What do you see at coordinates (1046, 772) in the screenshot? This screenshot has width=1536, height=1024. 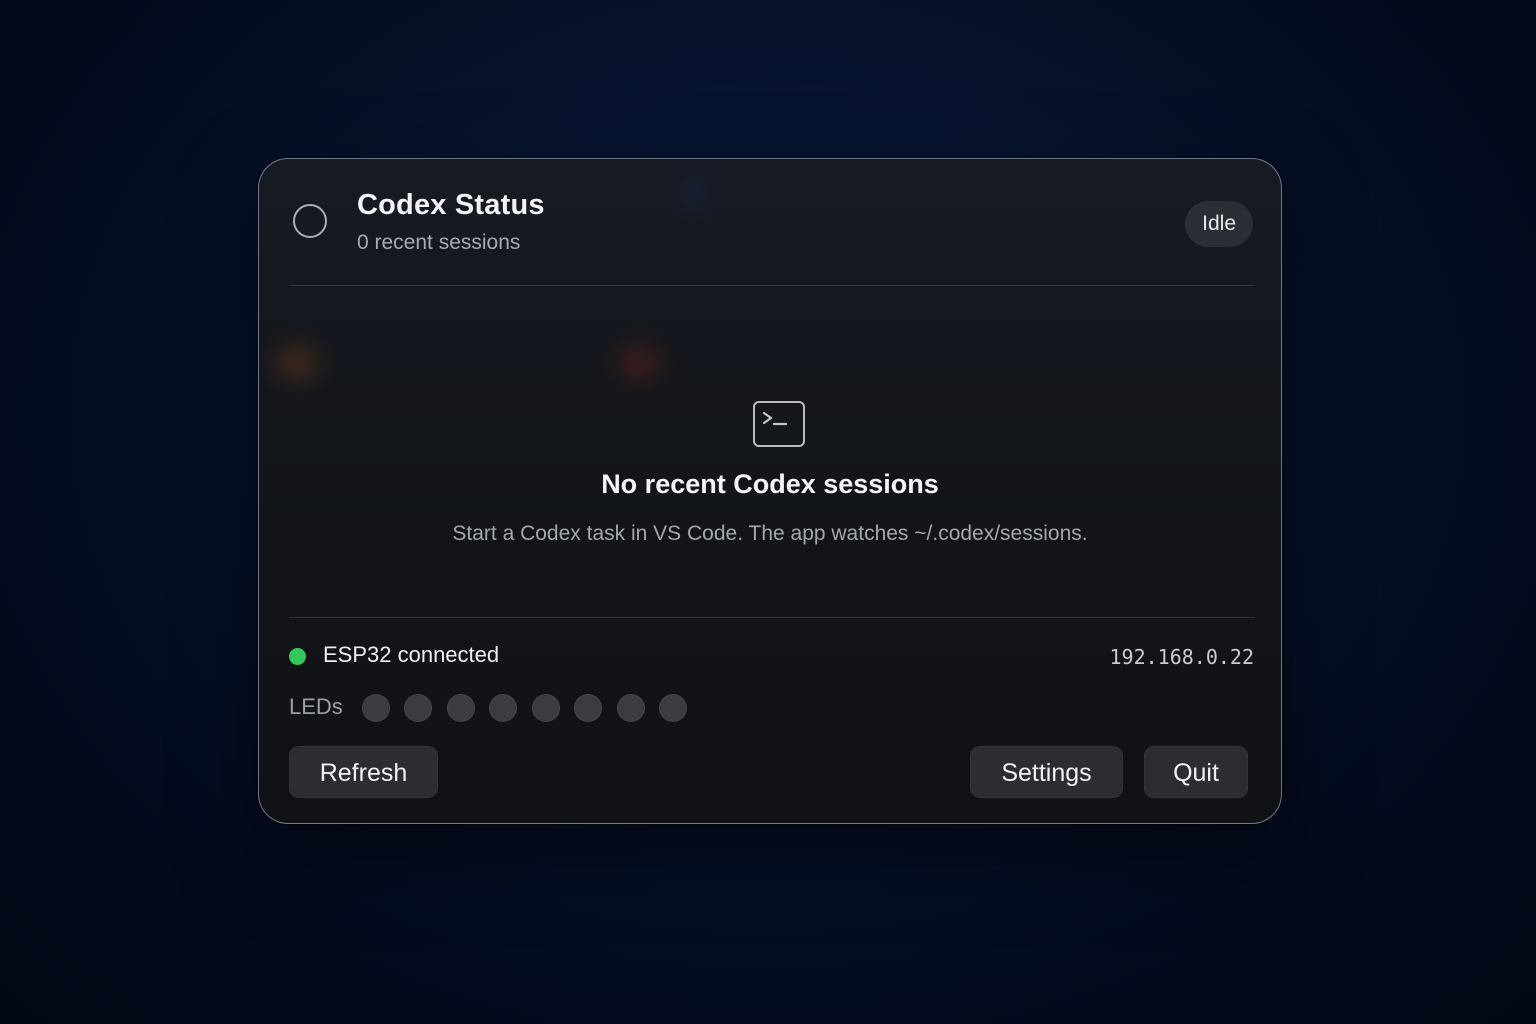 I see `settings-button: Settings` at bounding box center [1046, 772].